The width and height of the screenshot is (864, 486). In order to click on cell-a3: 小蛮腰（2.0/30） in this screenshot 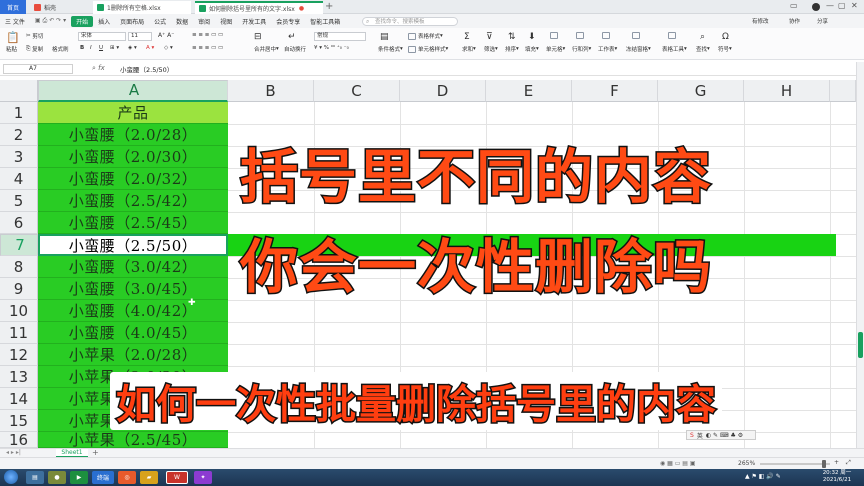, I will do `click(133, 157)`.